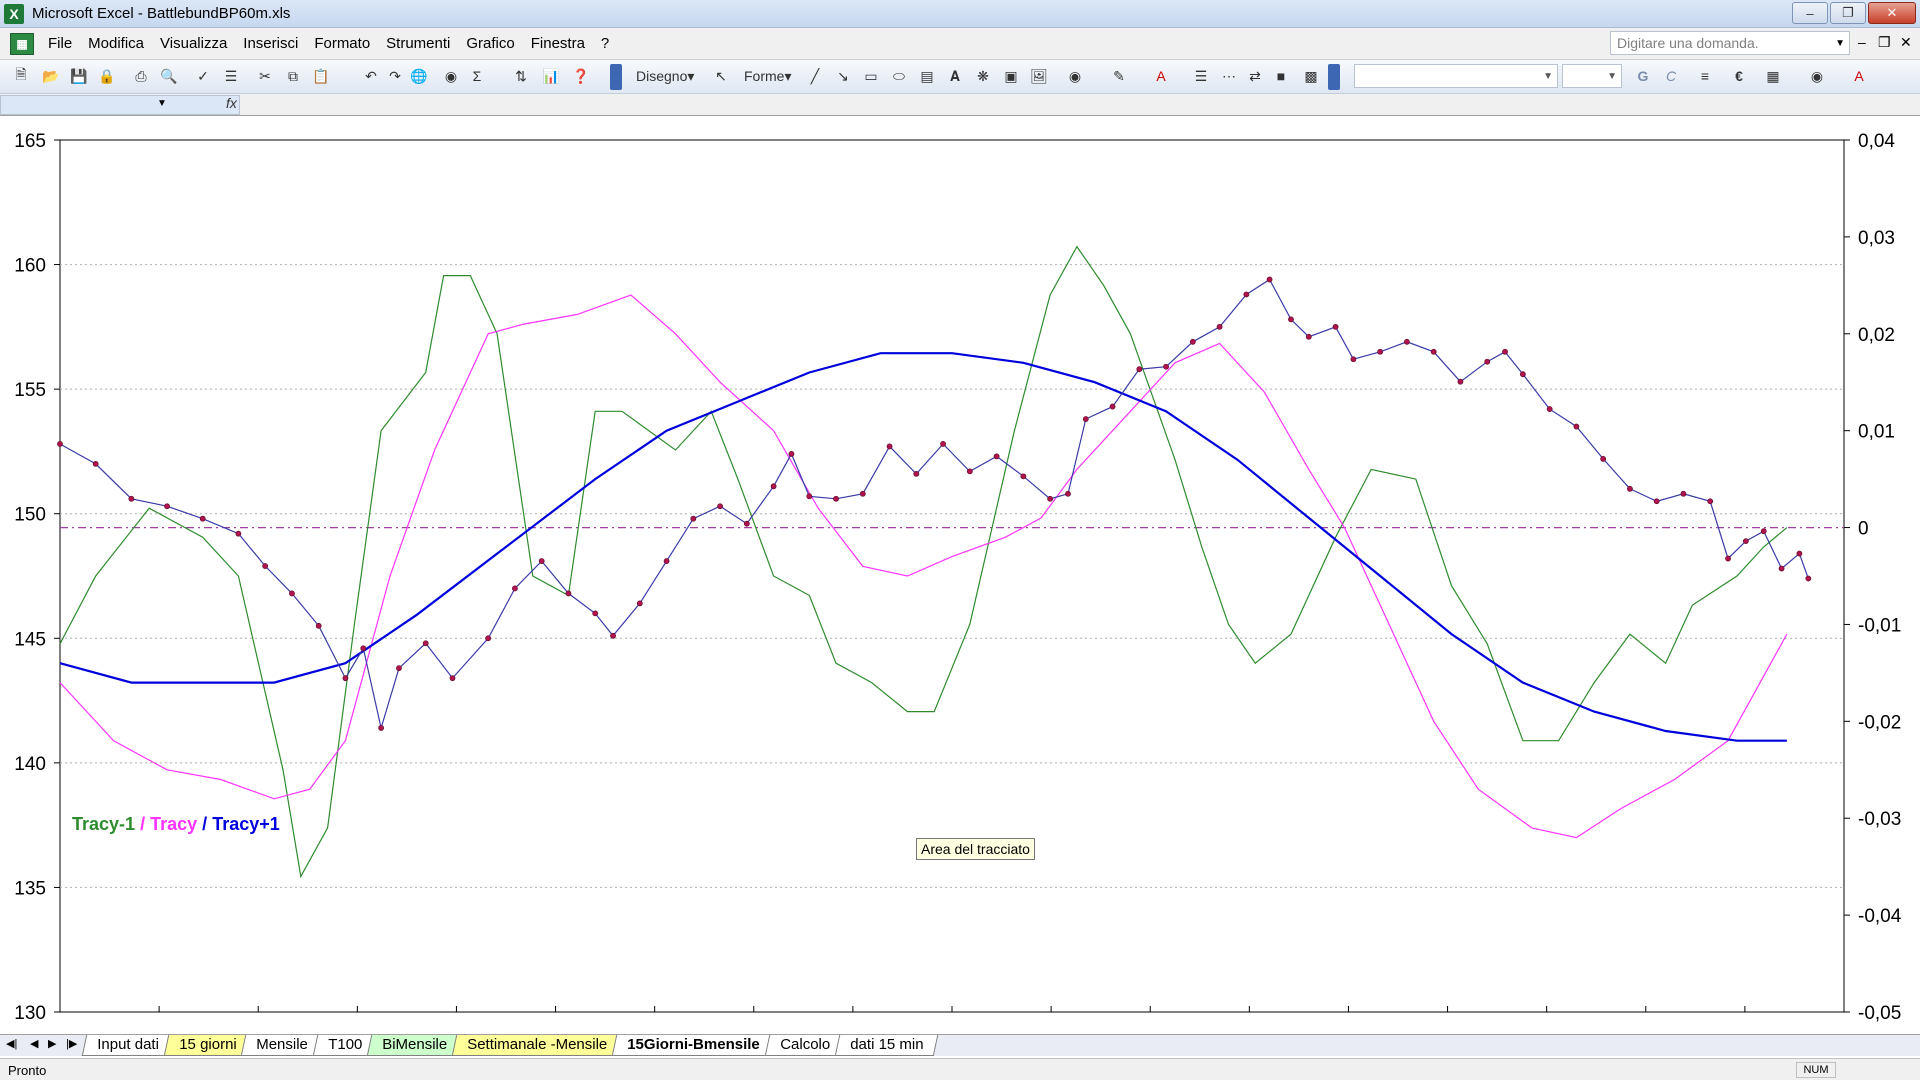 This screenshot has width=1920, height=1080. Describe the element at coordinates (22, 43) in the screenshot. I see `chart-document-icon: ▦` at that location.